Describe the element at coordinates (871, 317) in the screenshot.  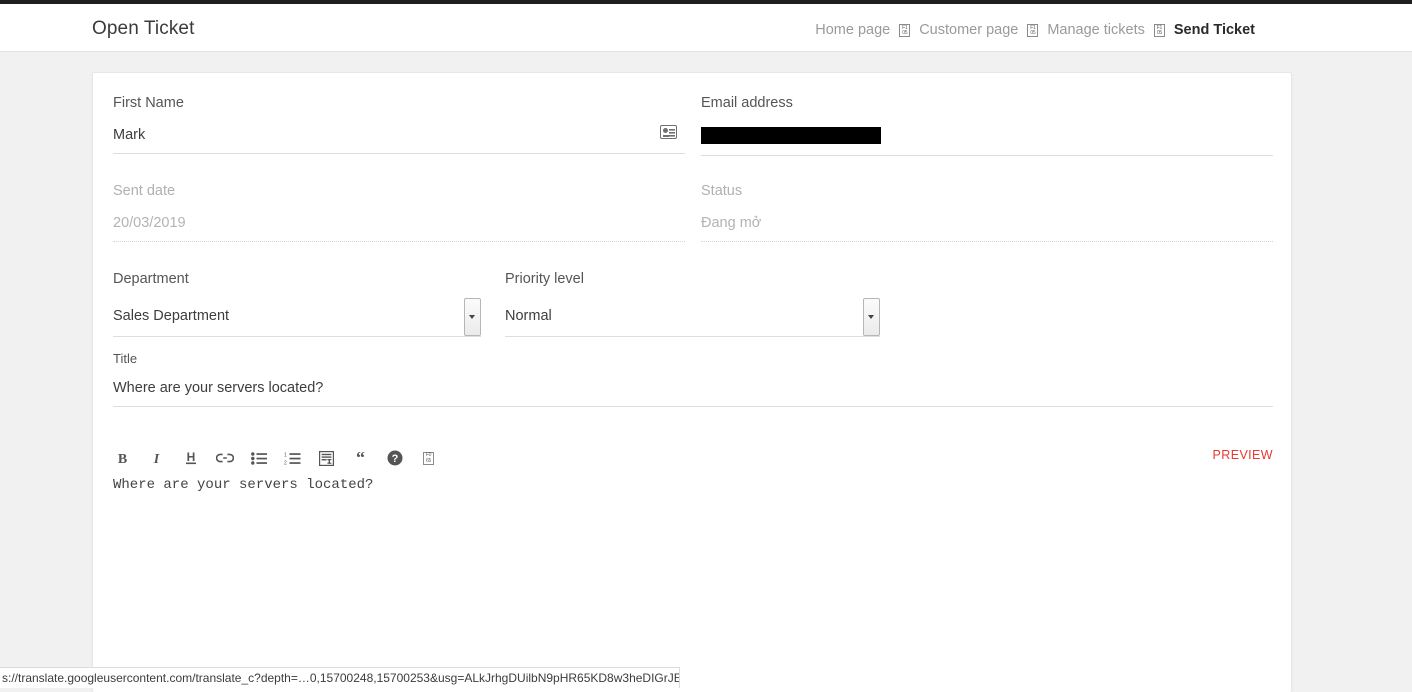
I see `priority-chevron-down-icon` at that location.